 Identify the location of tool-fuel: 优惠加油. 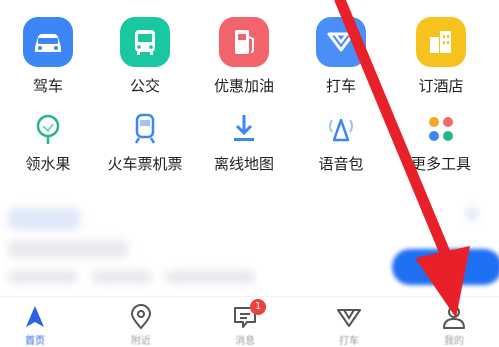
(244, 56).